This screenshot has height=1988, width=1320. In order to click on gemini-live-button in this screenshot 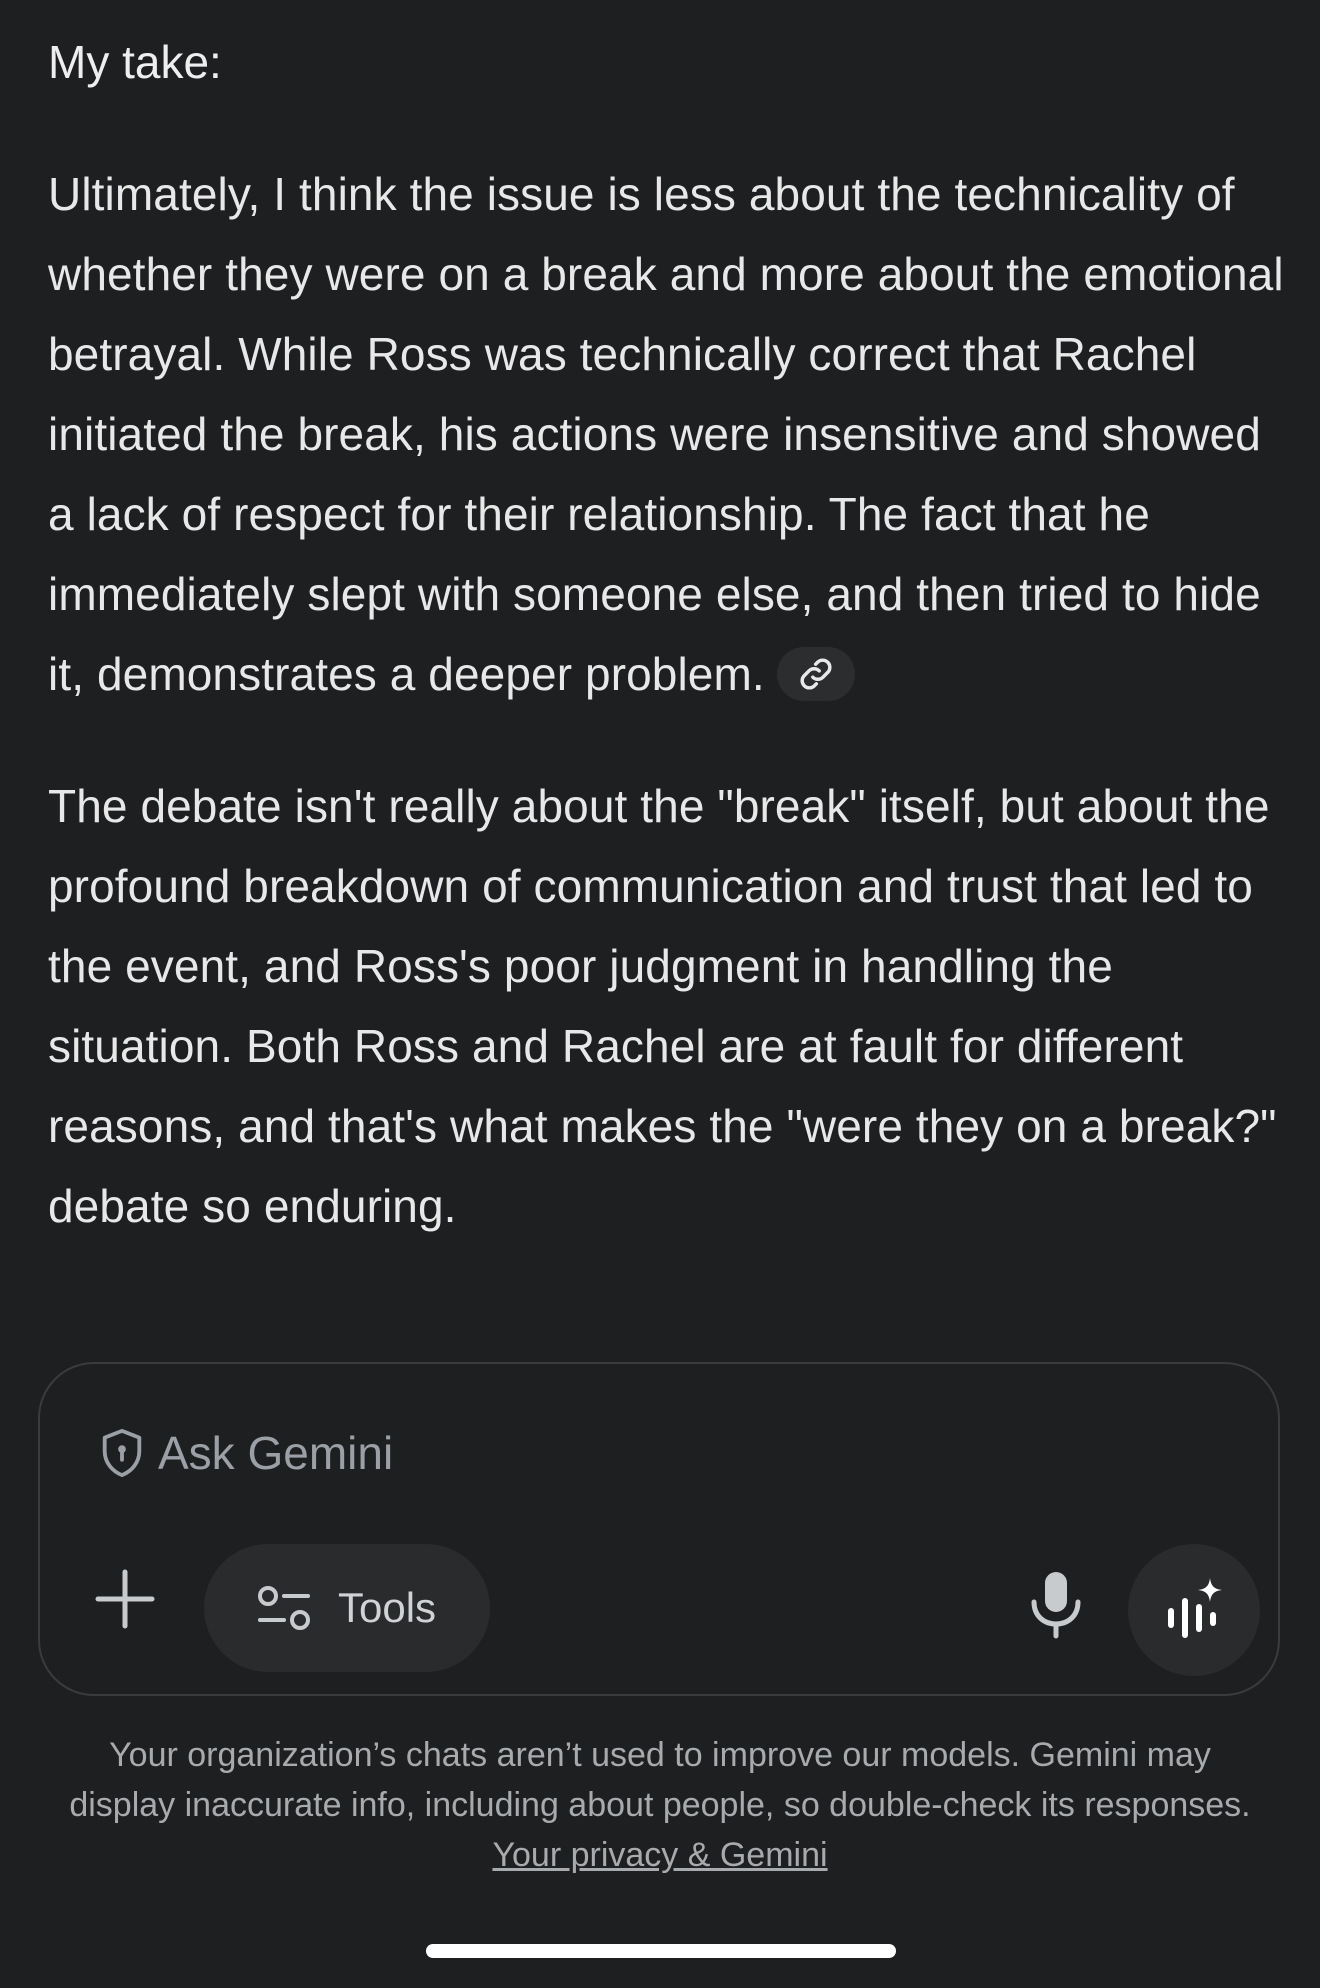, I will do `click(1194, 1610)`.